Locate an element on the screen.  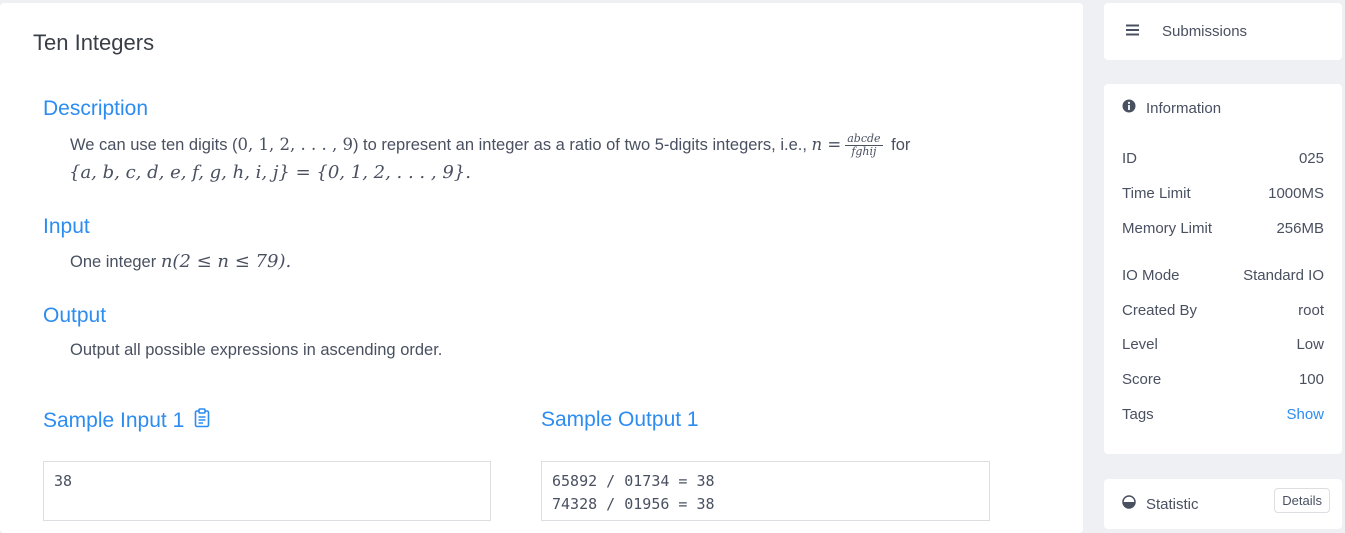
sample-input-heading: Sample Input 1 is located at coordinates (126, 421).